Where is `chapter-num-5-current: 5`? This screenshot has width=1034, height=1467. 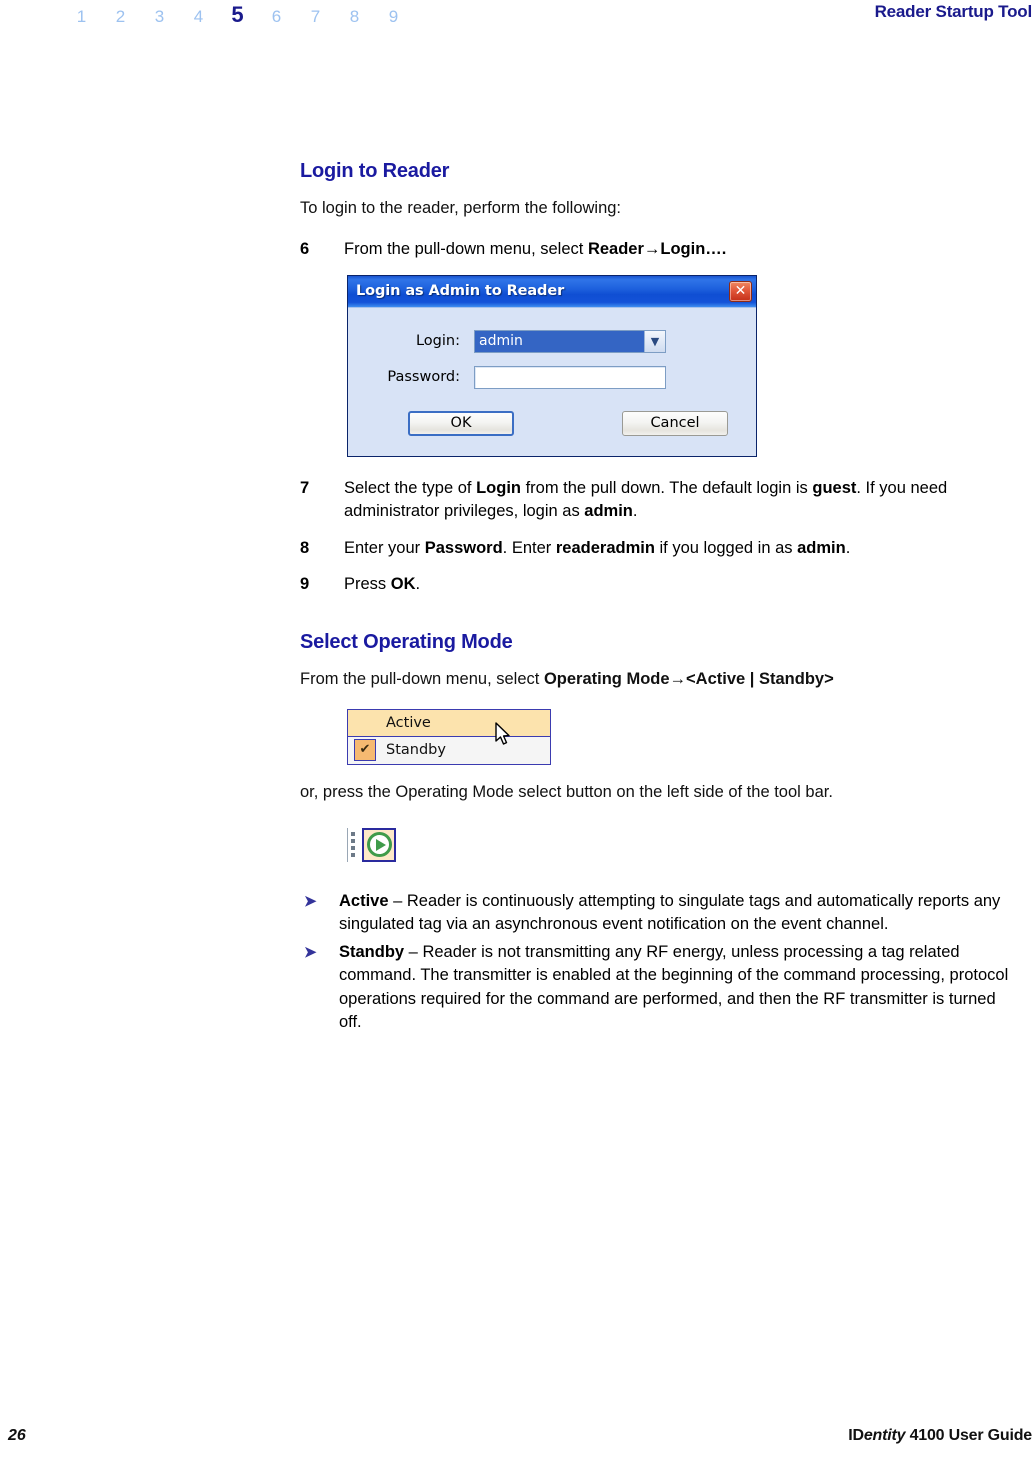 chapter-num-5-current: 5 is located at coordinates (237, 15).